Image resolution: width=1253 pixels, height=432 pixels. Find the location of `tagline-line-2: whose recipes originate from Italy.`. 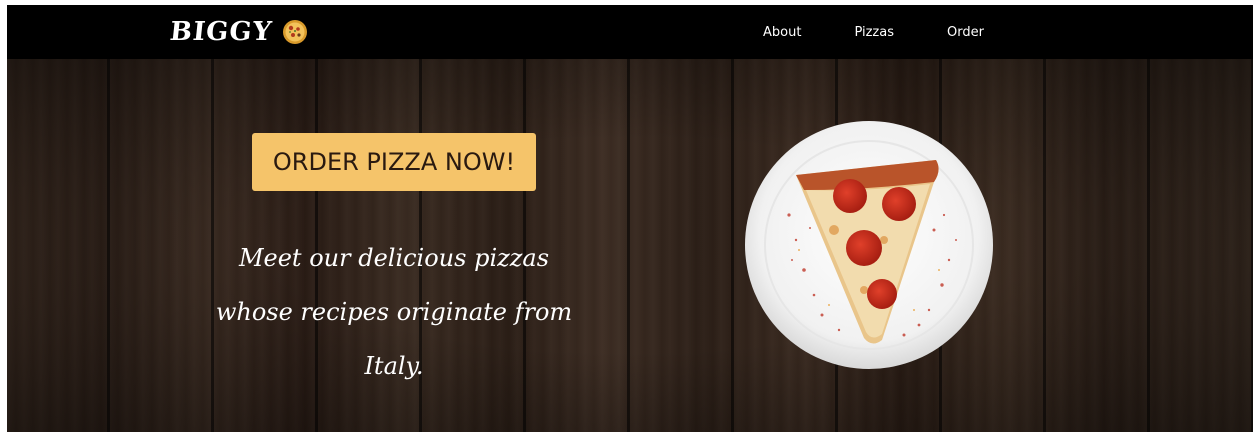

tagline-line-2: whose recipes originate from Italy. is located at coordinates (394, 339).